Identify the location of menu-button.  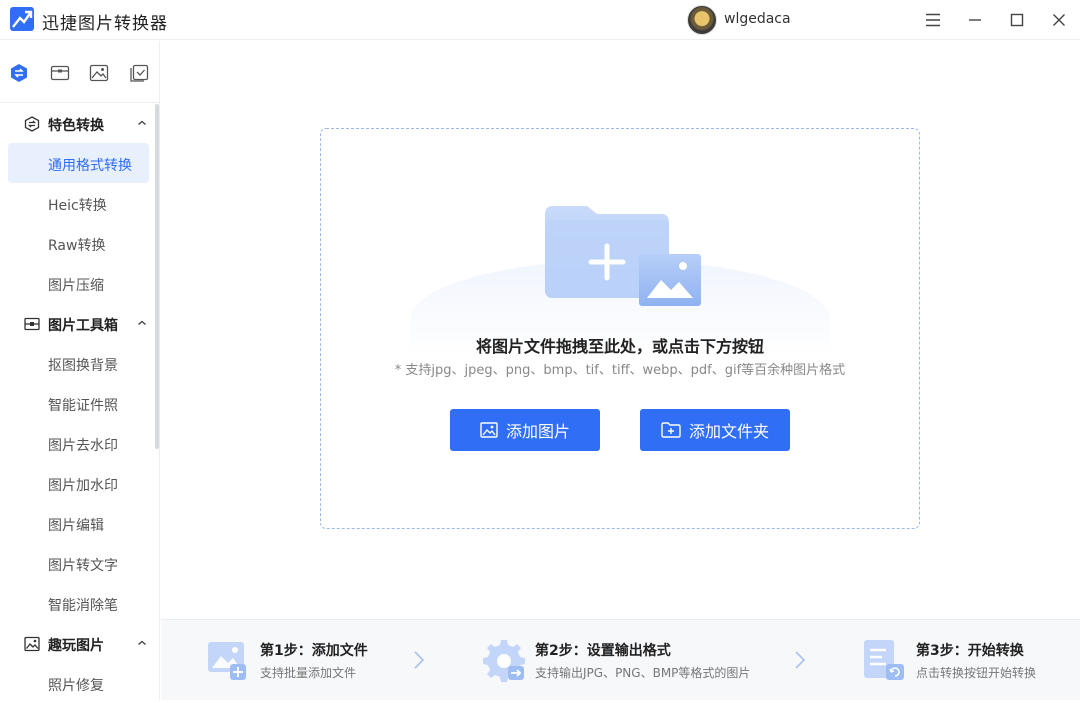
(933, 20).